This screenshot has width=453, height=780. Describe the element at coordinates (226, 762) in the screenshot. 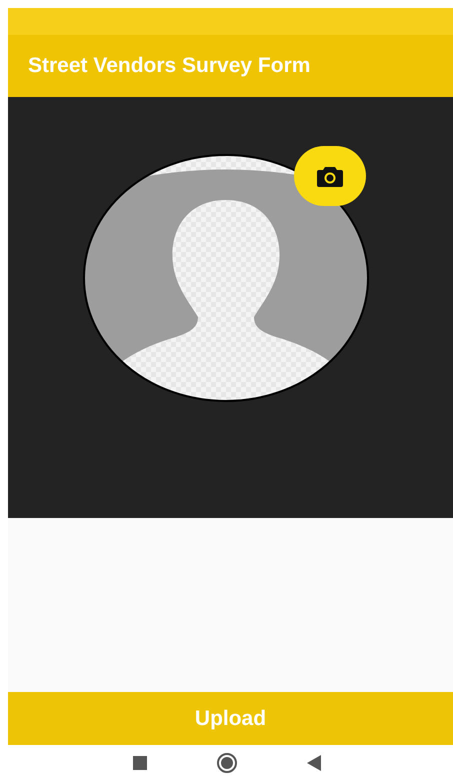

I see `home-icon` at that location.